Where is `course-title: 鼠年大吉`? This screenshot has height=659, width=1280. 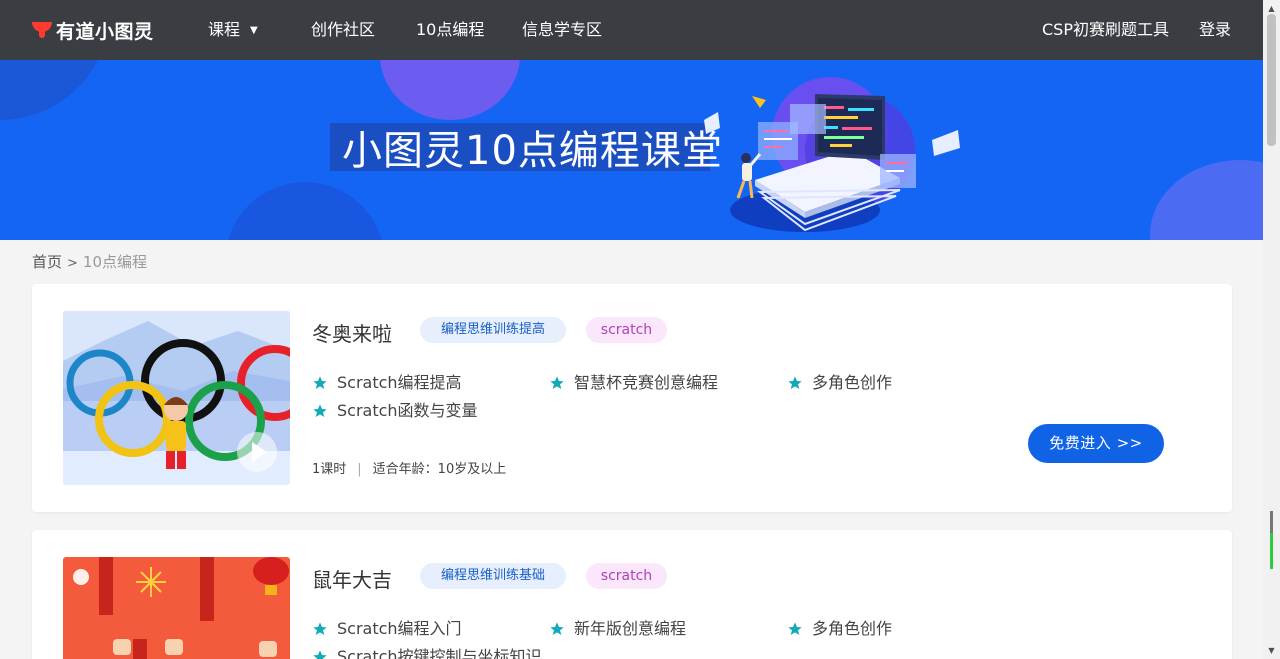 course-title: 鼠年大吉 is located at coordinates (352, 578).